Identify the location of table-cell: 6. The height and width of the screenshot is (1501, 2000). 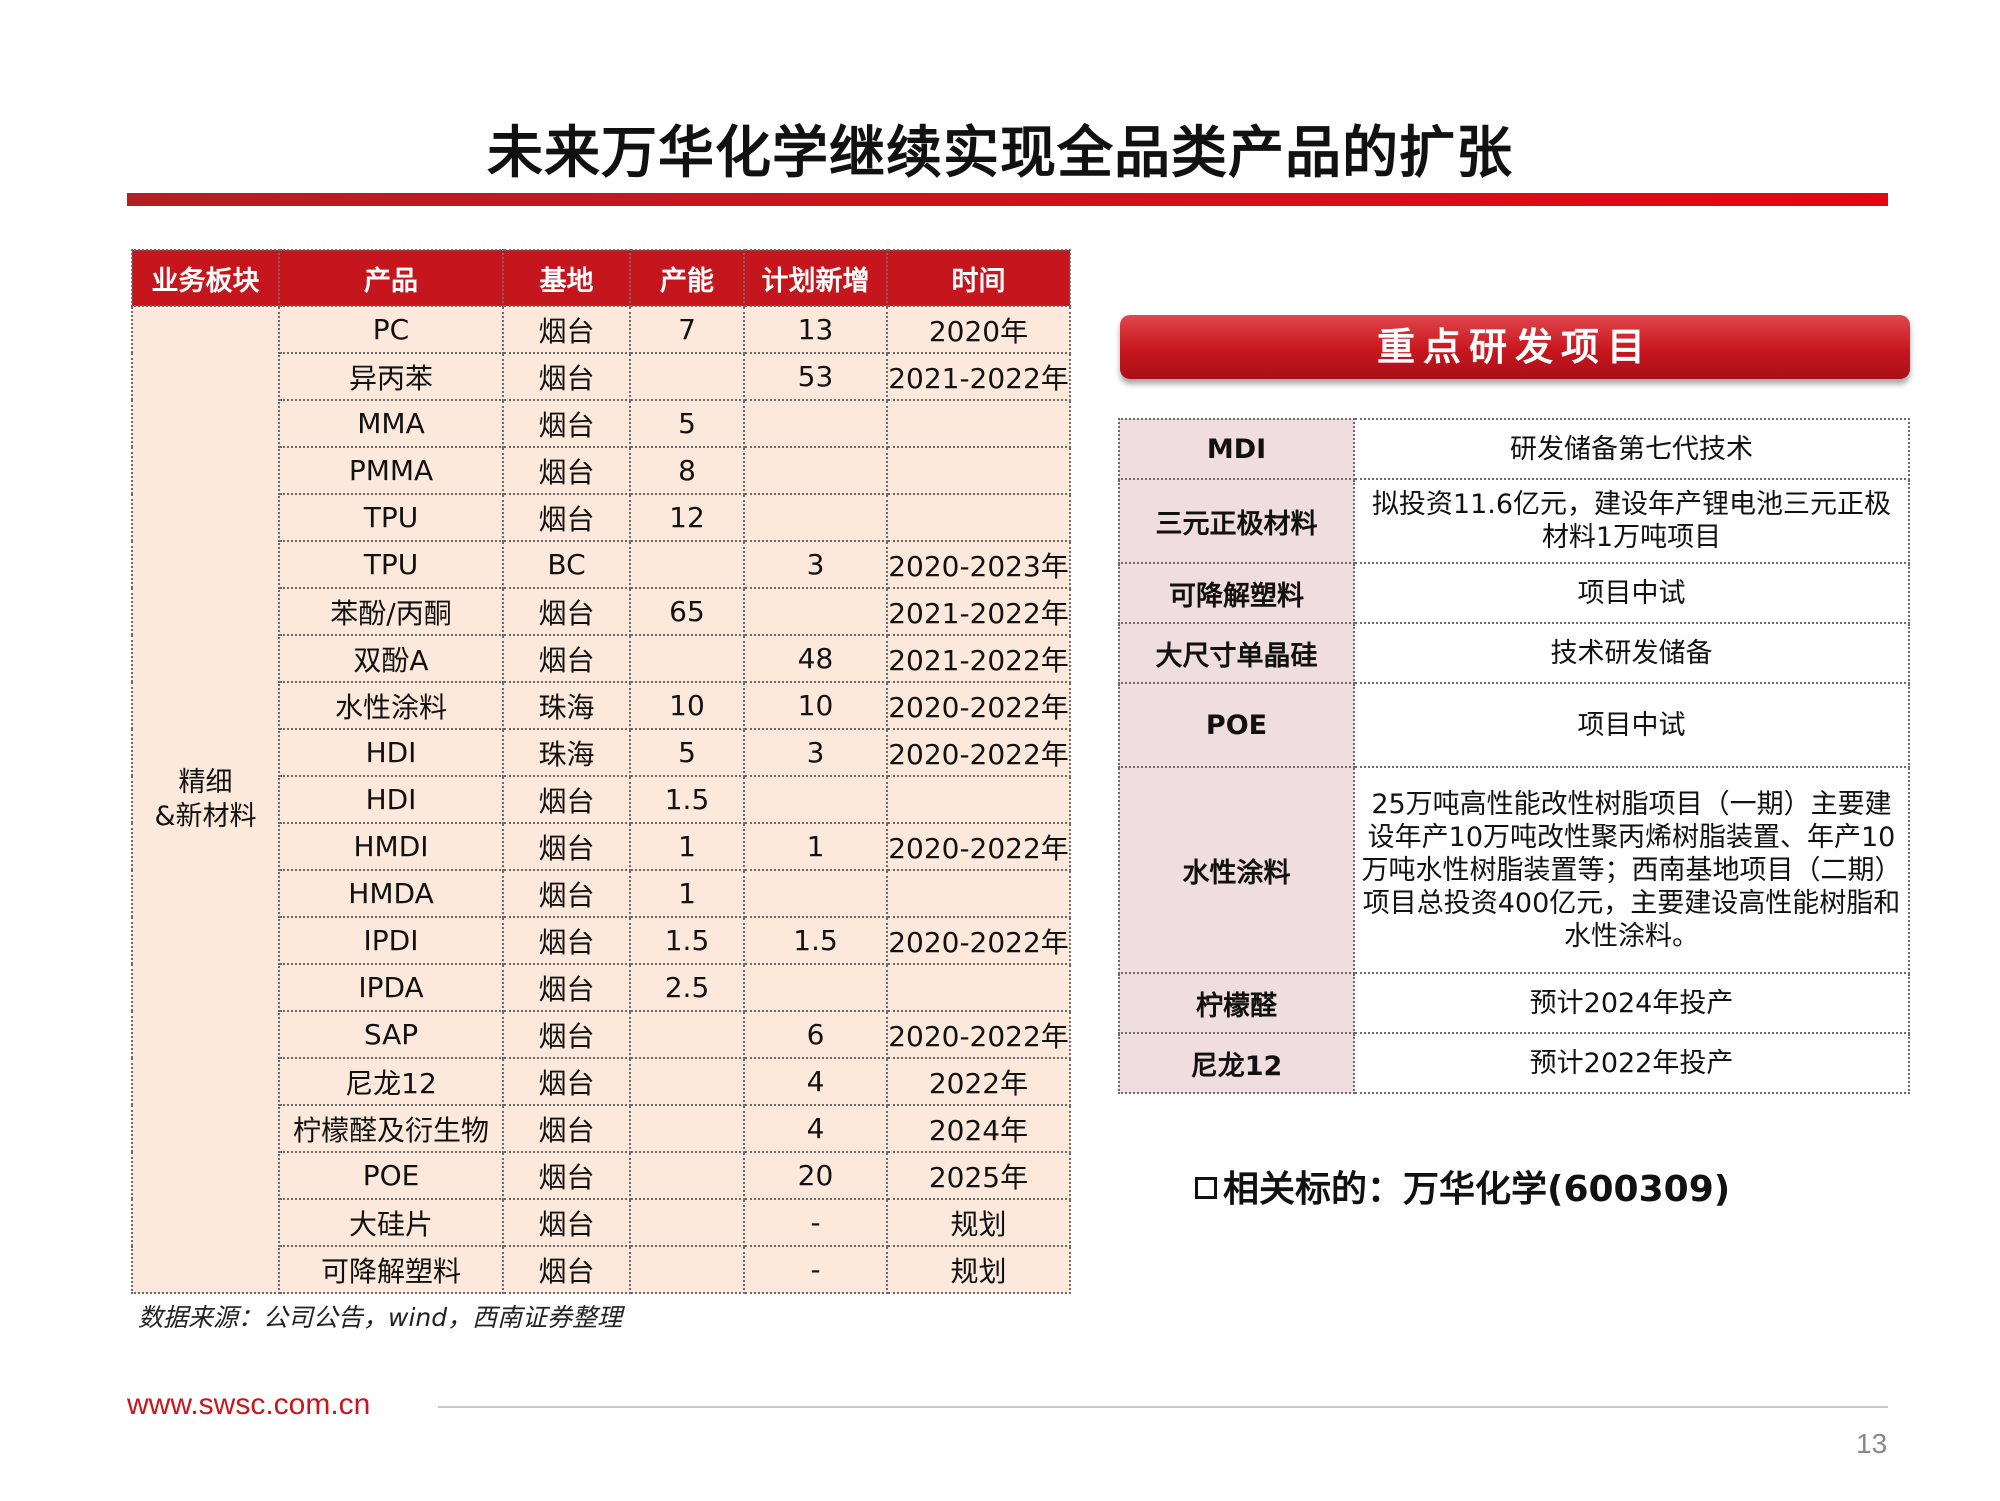
(815, 1034).